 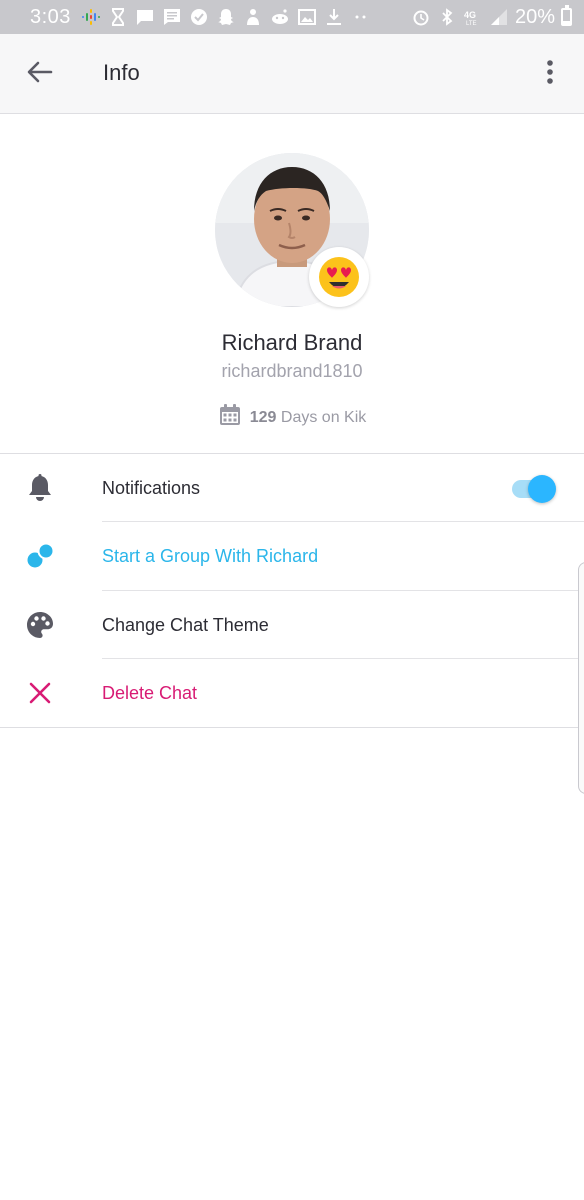 I want to click on page-title: Info, so click(x=121, y=72).